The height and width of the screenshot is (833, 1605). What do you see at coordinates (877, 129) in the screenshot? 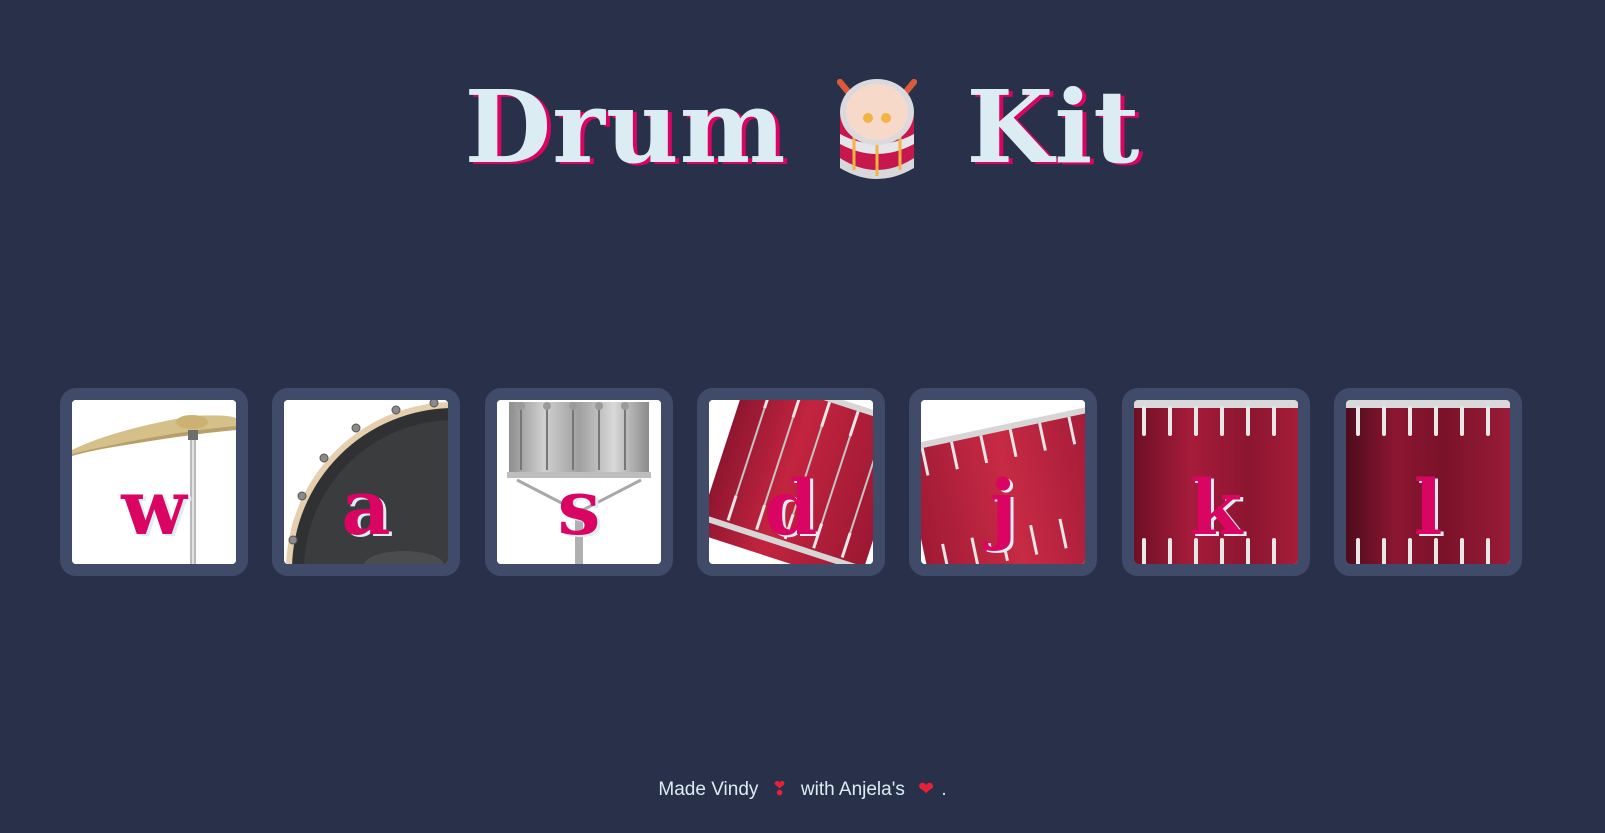
I see `drum-icon` at bounding box center [877, 129].